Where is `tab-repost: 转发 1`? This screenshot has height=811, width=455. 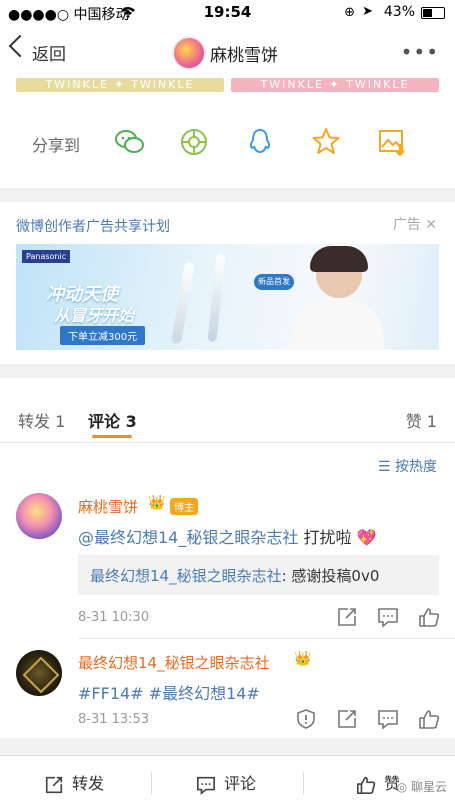 tab-repost: 转发 1 is located at coordinates (41, 420).